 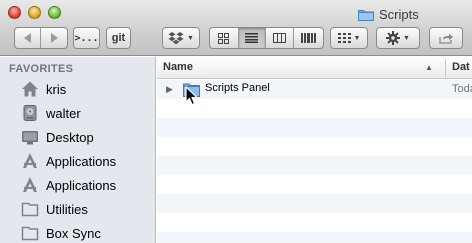 I want to click on coverflow-view-icon, so click(x=308, y=38).